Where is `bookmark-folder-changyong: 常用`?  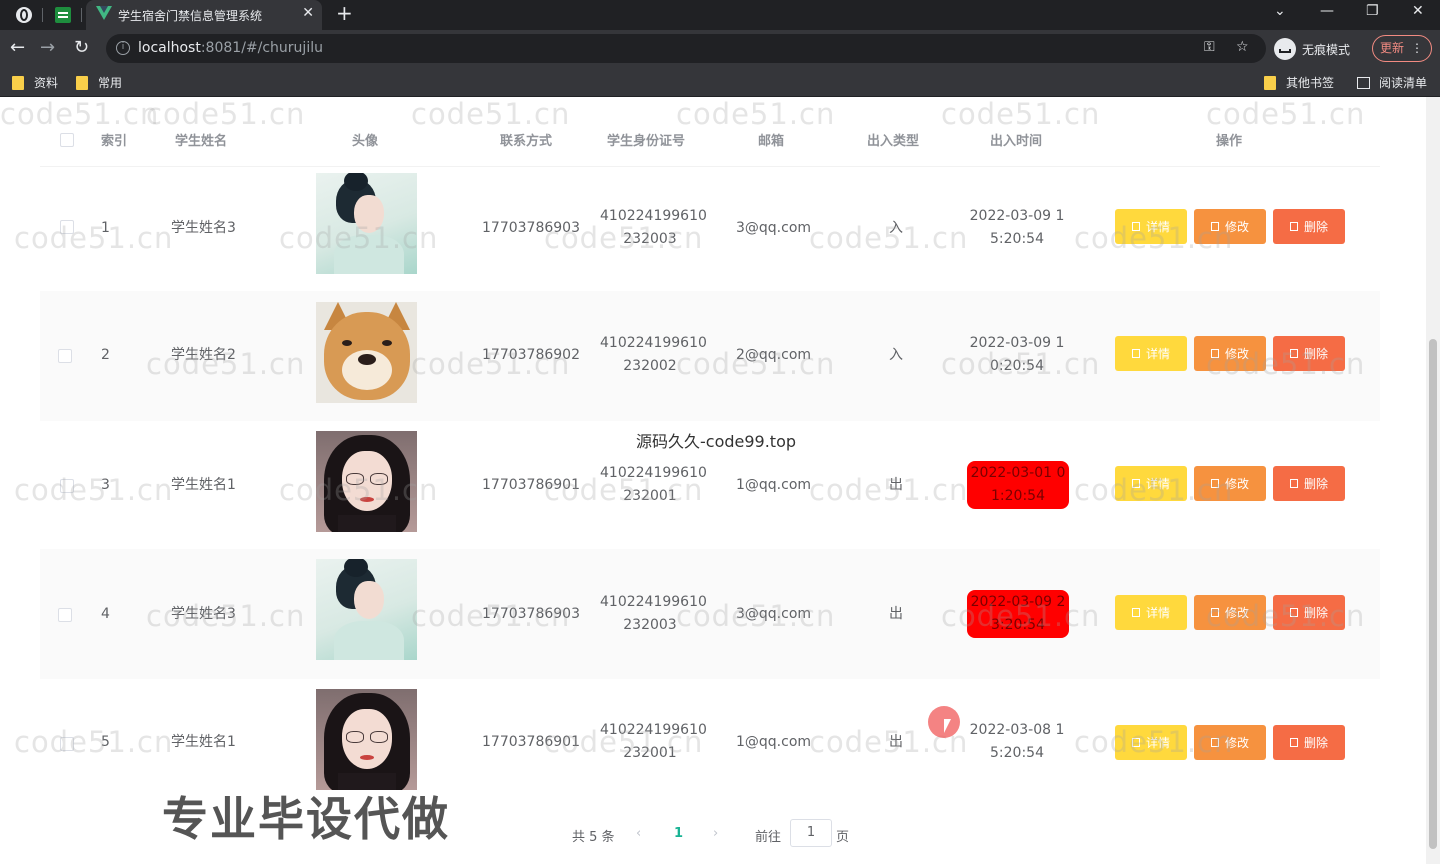 bookmark-folder-changyong: 常用 is located at coordinates (99, 82).